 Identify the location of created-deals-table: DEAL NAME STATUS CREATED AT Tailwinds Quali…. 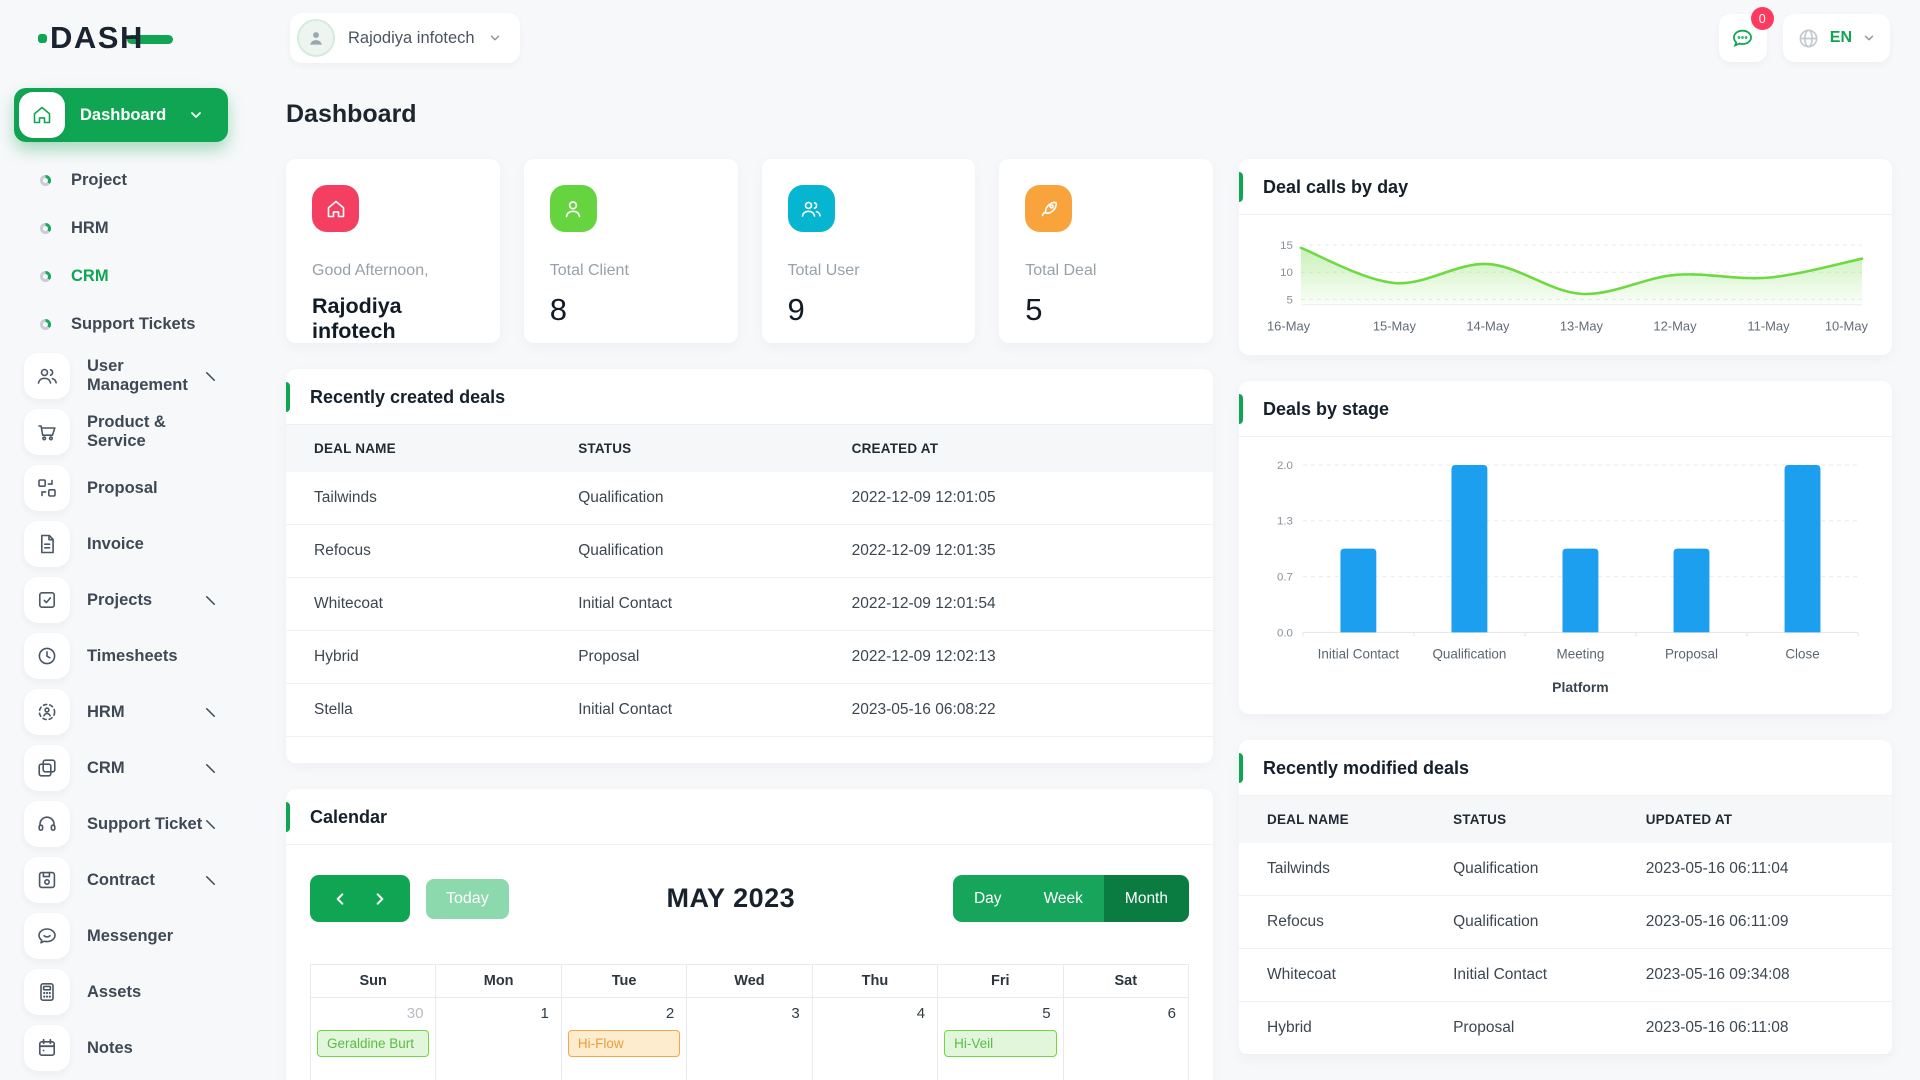
(749, 581).